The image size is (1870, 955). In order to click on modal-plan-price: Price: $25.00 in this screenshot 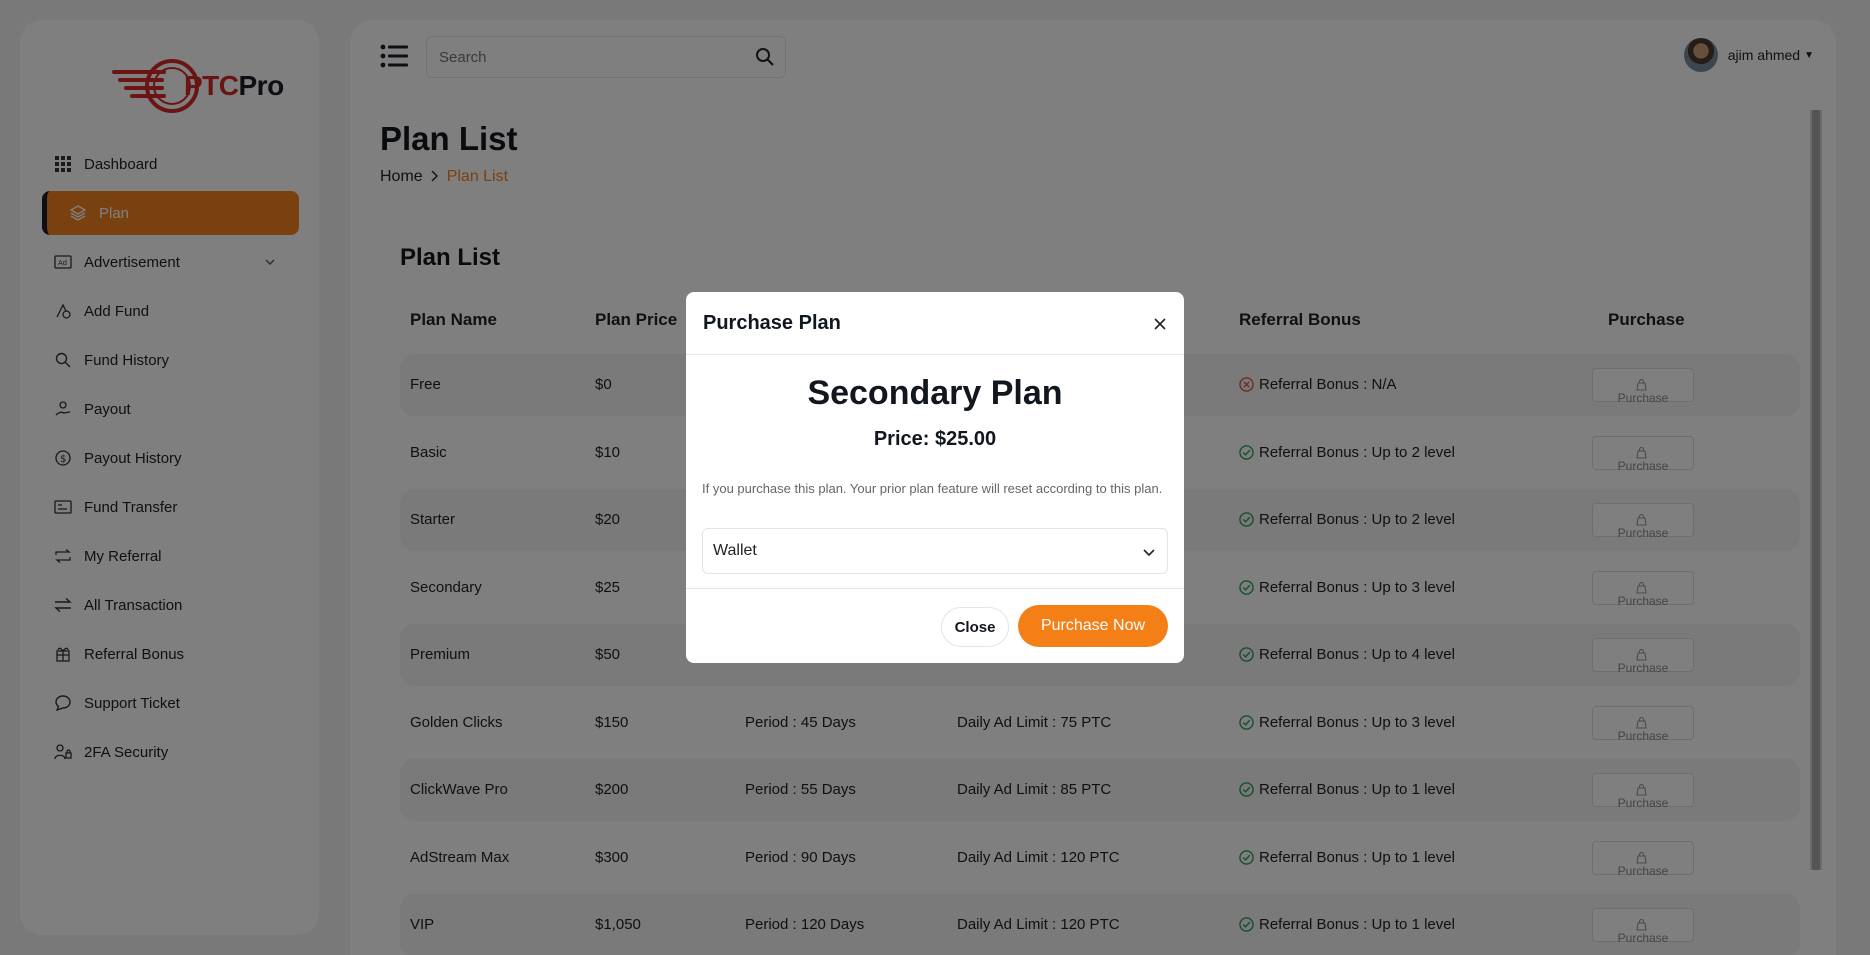, I will do `click(935, 439)`.